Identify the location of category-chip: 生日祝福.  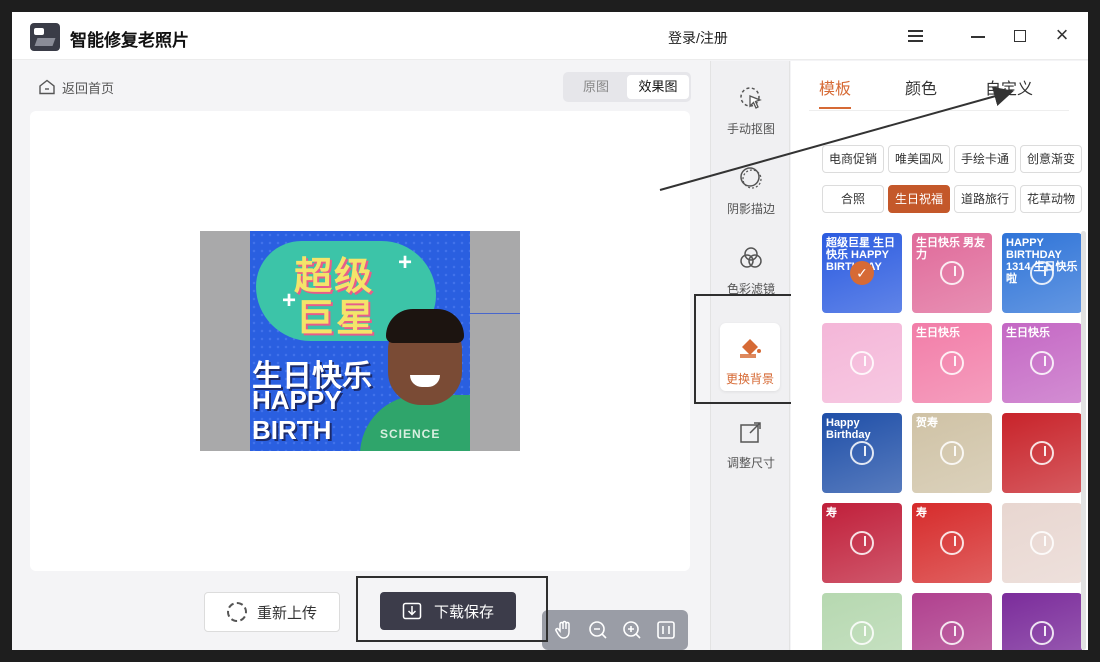
(919, 199).